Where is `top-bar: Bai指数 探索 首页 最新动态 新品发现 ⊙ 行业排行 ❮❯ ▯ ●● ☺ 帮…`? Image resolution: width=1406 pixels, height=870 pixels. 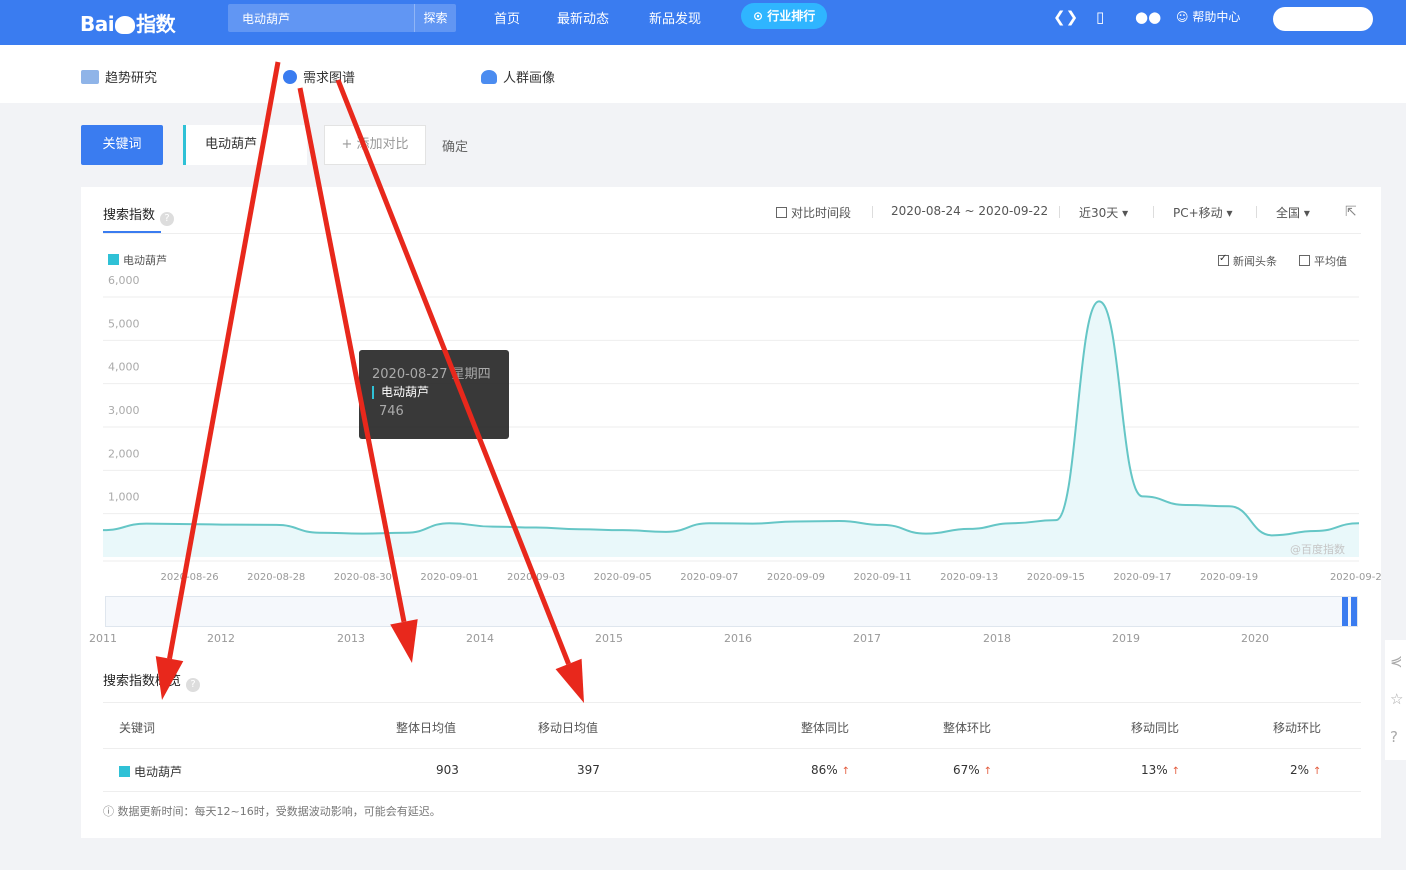
top-bar: Bai指数 探索 首页 最新动态 新品发现 ⊙ 行业排行 ❮❯ ▯ ●● ☺ 帮… is located at coordinates (703, 22).